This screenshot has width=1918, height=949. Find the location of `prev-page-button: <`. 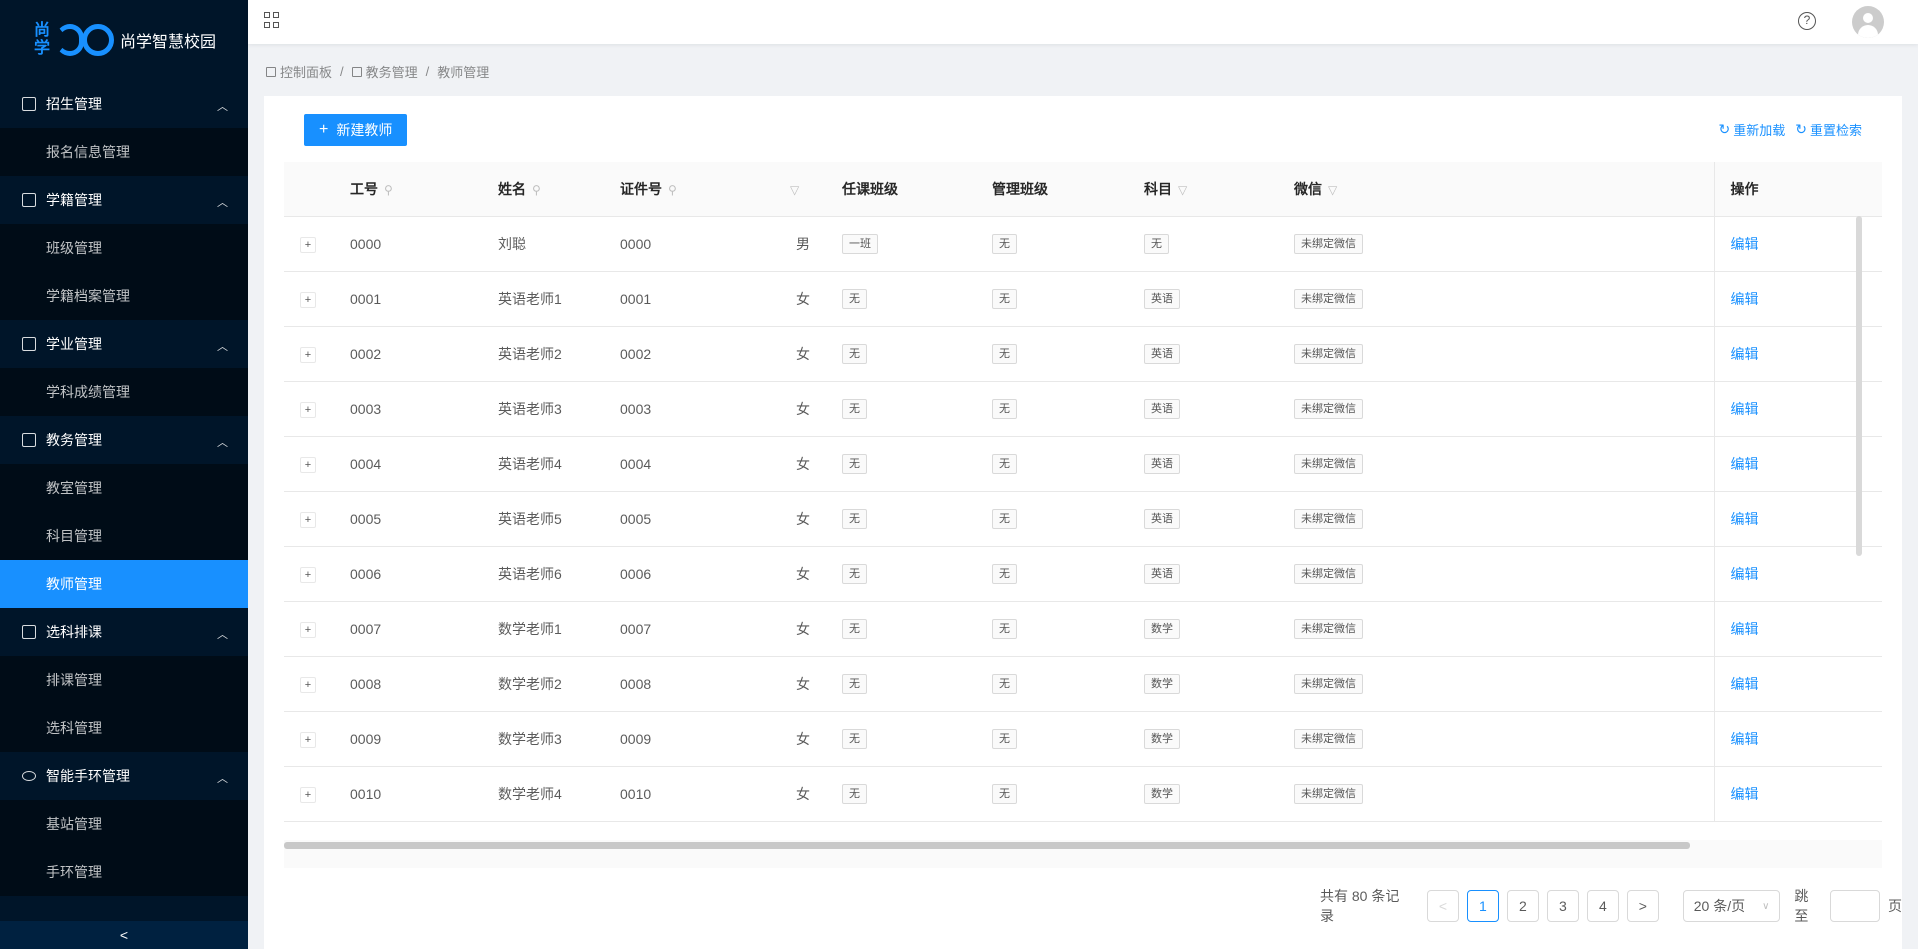

prev-page-button: < is located at coordinates (1442, 906).